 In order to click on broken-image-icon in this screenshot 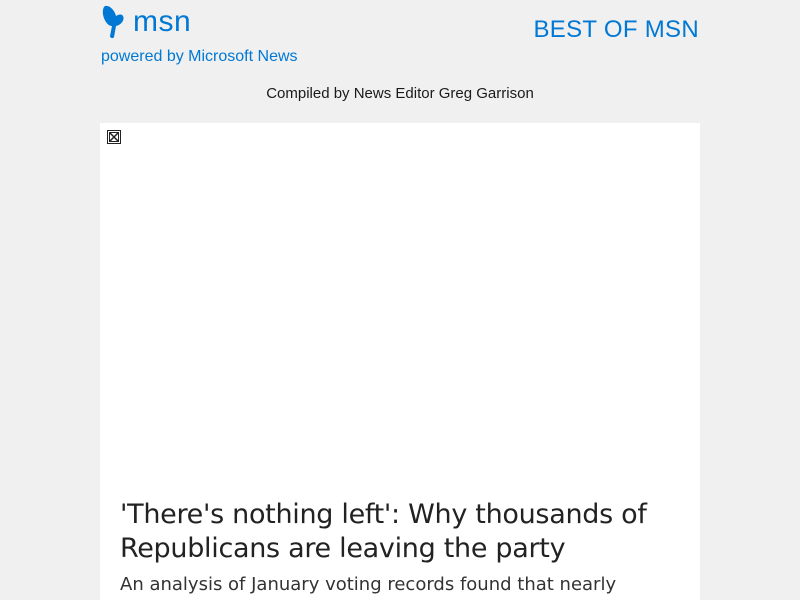, I will do `click(114, 137)`.